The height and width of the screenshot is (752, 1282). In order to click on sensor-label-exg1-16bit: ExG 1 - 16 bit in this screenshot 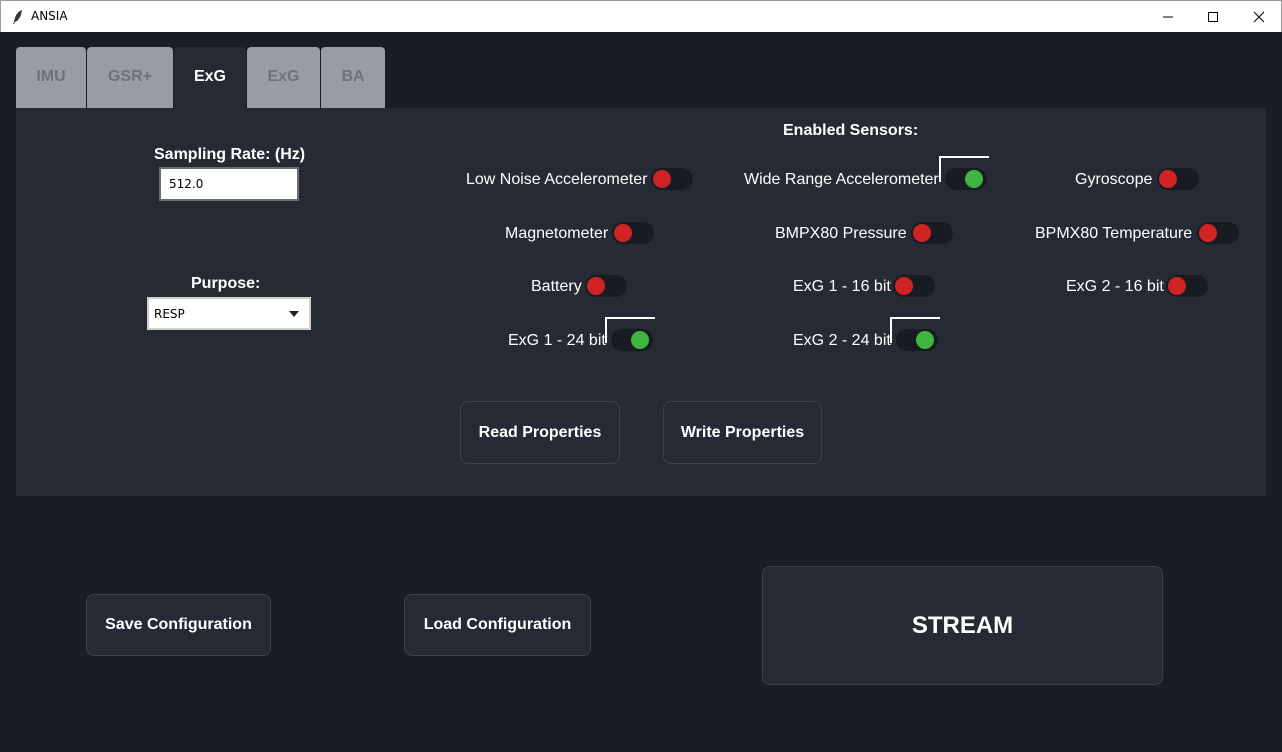, I will do `click(842, 286)`.